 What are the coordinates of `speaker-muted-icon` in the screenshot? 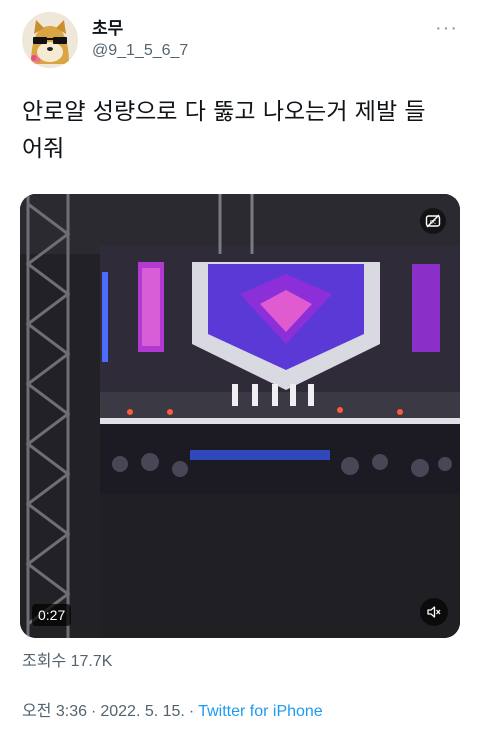 It's located at (434, 612).